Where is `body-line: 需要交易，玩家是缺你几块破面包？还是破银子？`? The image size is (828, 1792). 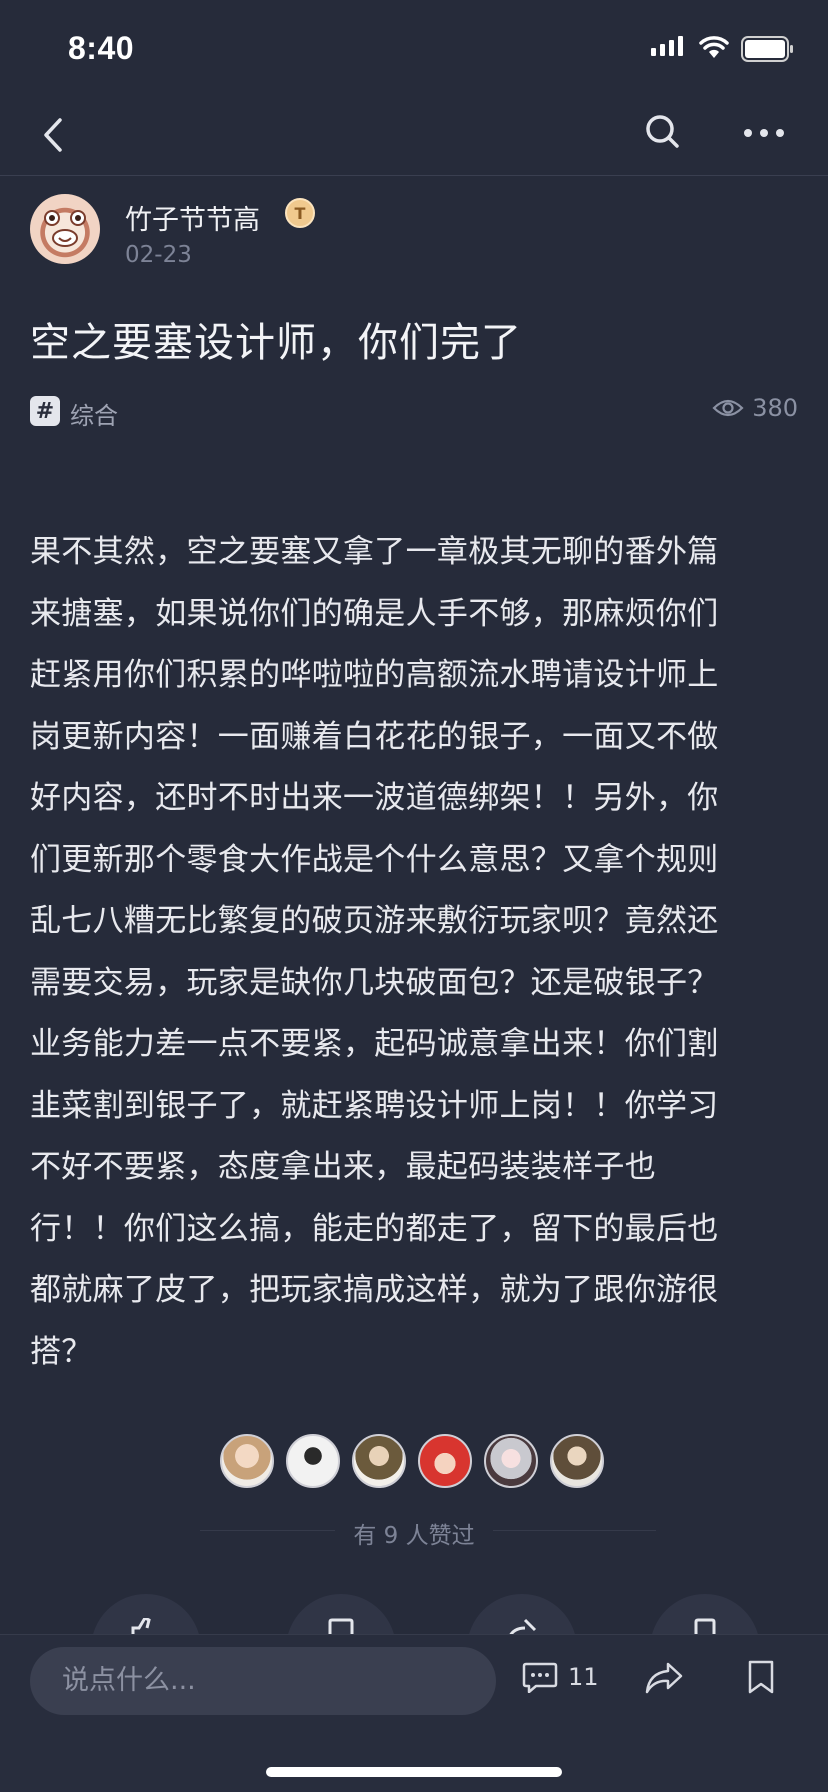 body-line: 需要交易，玩家是缺你几块破面包？还是破银子？ is located at coordinates (374, 982).